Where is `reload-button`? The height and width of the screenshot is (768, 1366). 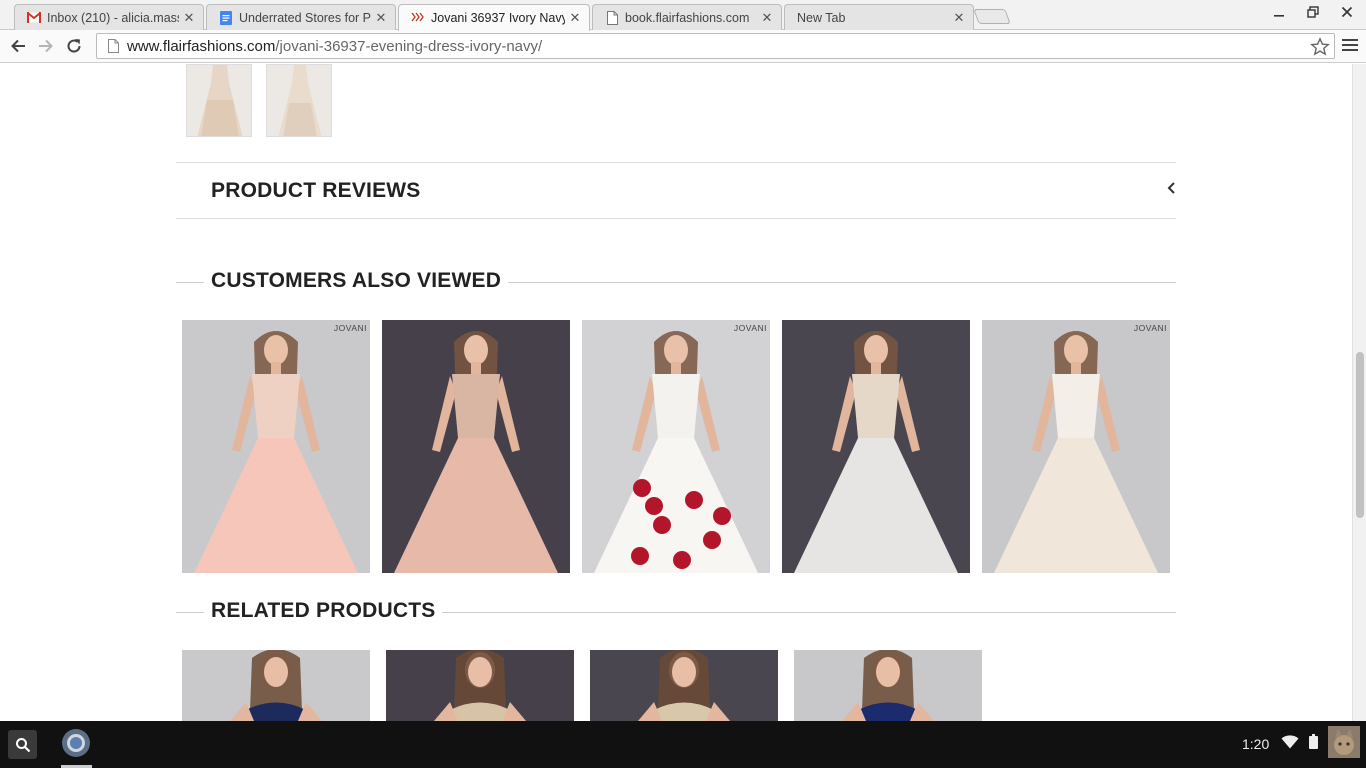
reload-button is located at coordinates (74, 46).